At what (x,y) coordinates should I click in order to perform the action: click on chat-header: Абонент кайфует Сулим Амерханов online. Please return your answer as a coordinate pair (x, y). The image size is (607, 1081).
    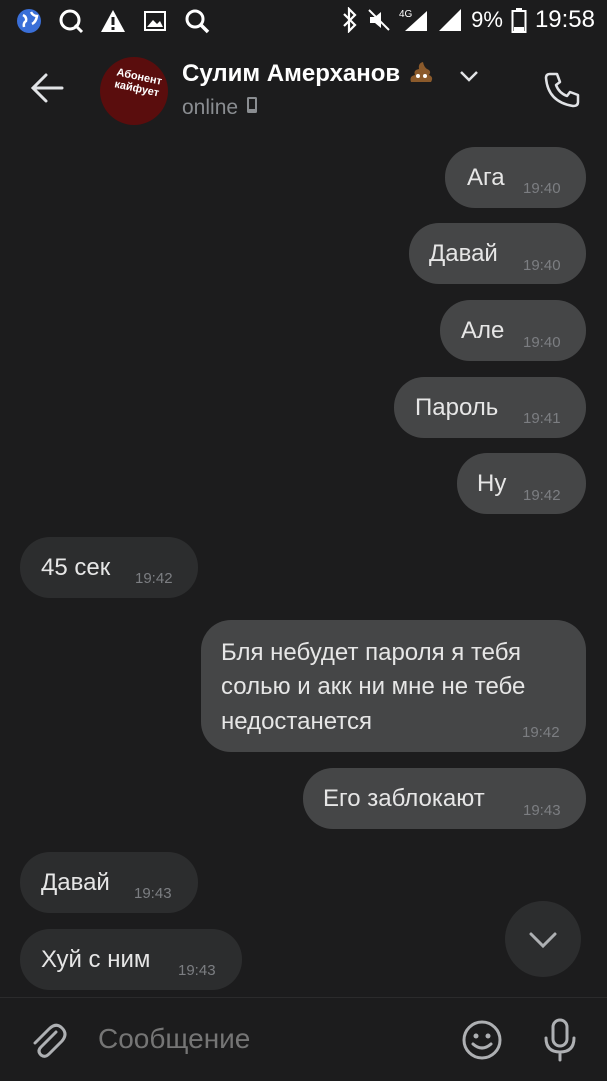
    Looking at the image, I should click on (303, 88).